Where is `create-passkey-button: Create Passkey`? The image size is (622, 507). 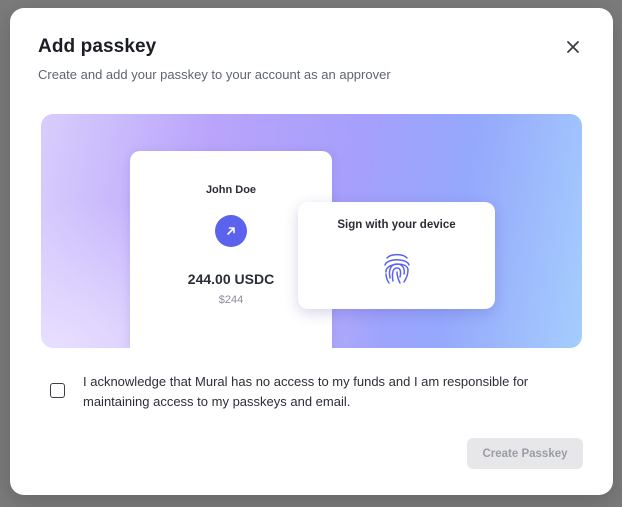 create-passkey-button: Create Passkey is located at coordinates (525, 453).